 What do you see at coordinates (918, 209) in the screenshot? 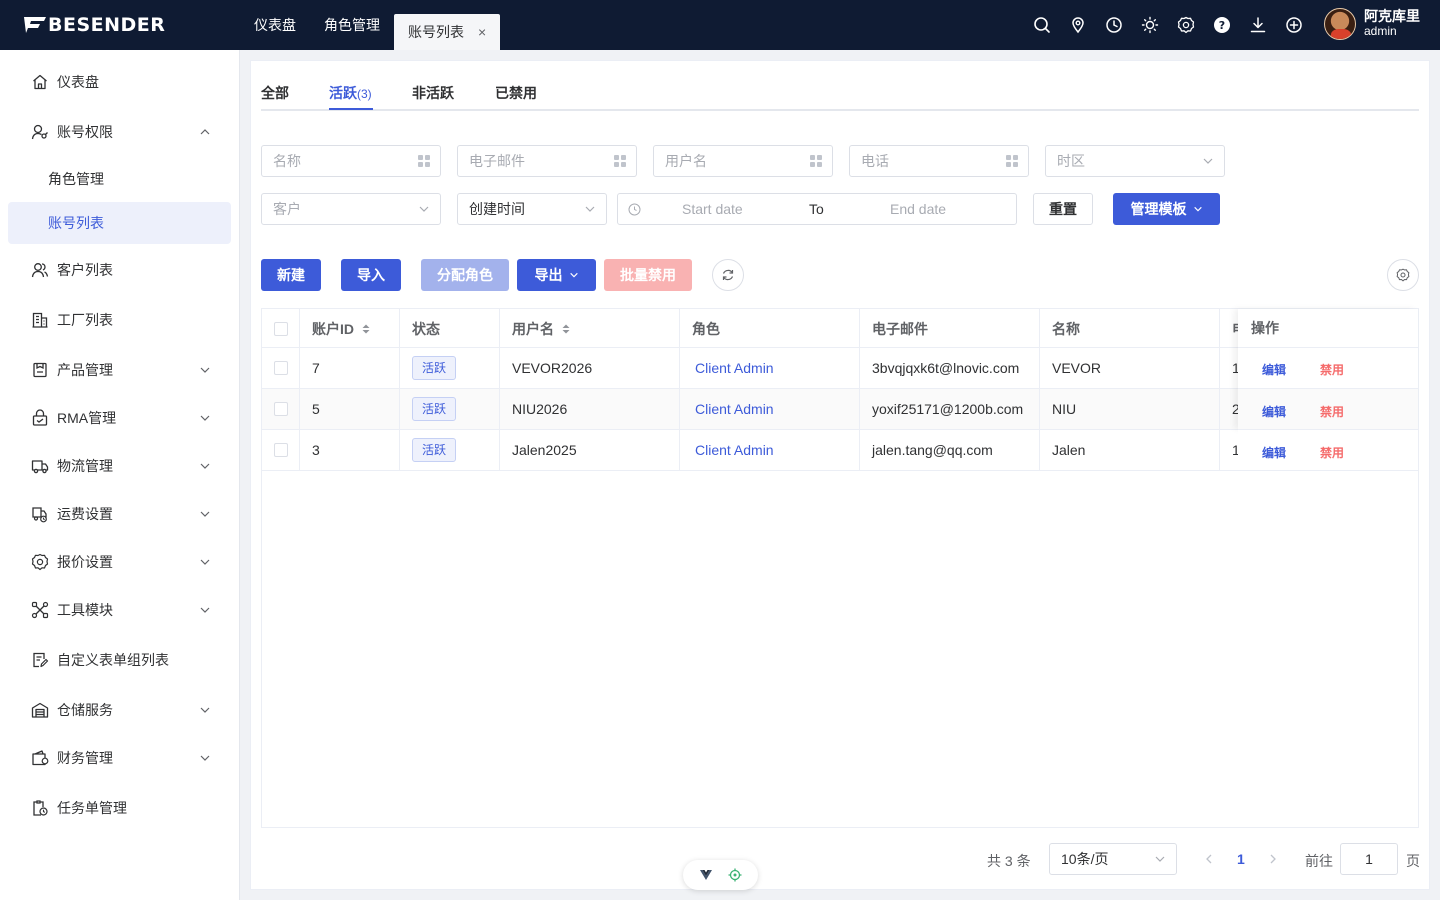
I see `end-date-input: End date` at bounding box center [918, 209].